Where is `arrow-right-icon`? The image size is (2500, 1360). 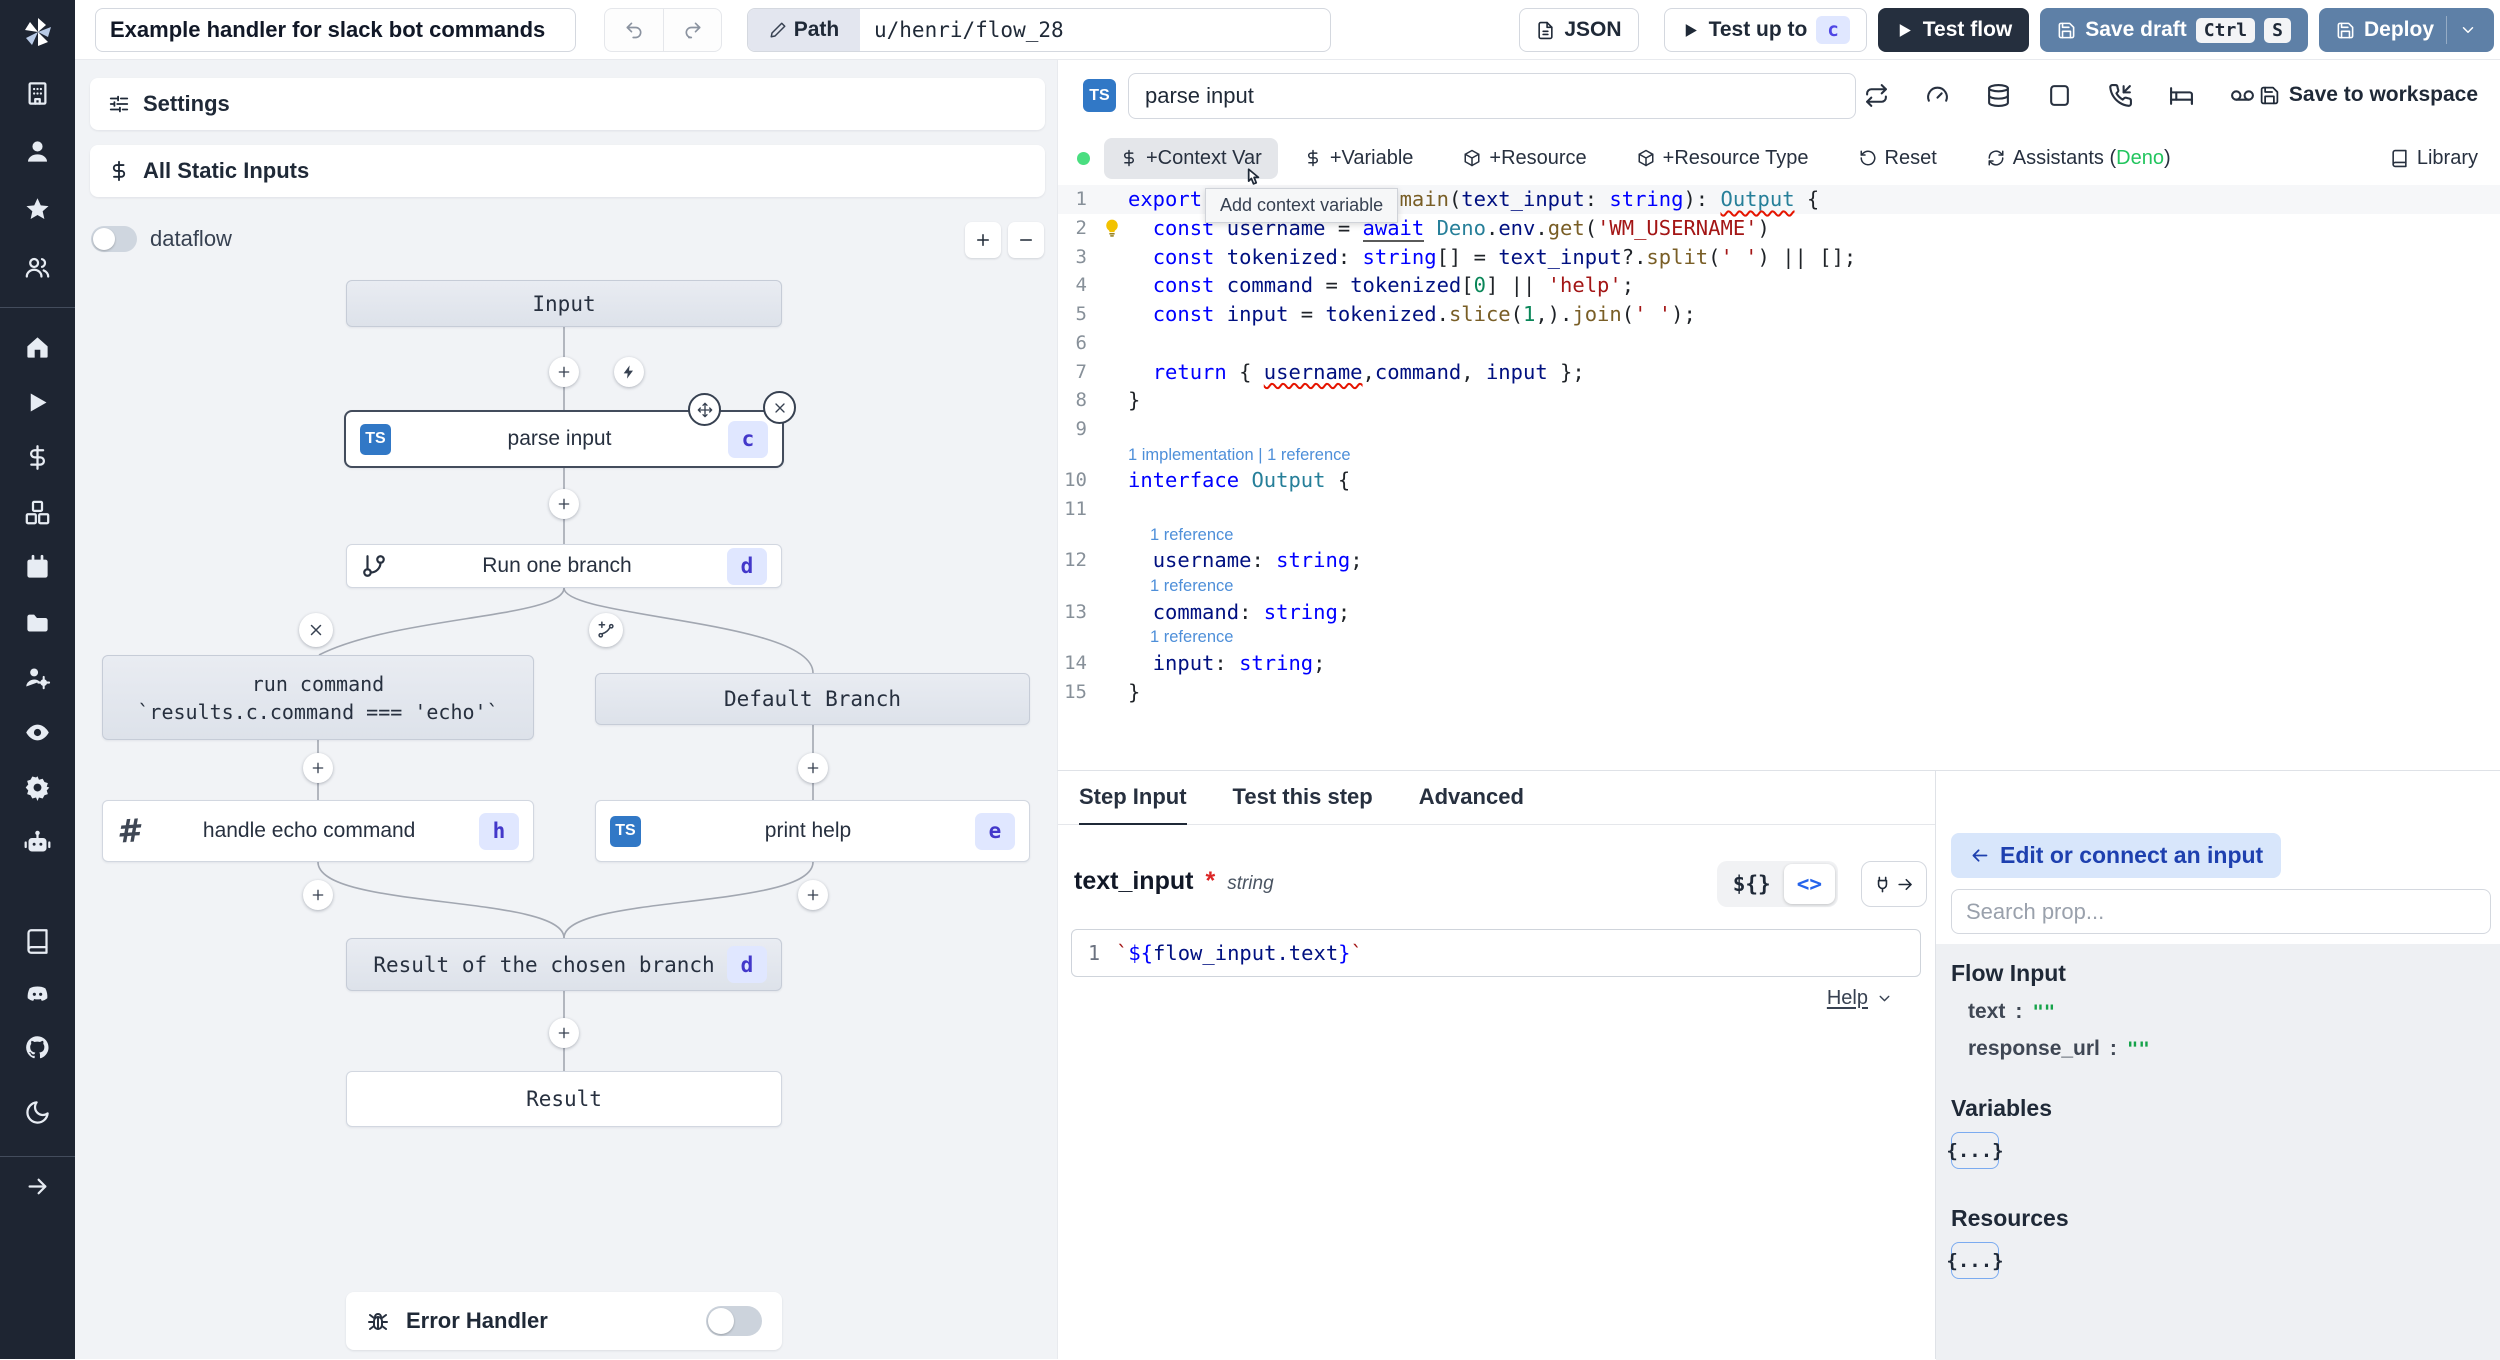 arrow-right-icon is located at coordinates (37, 1186).